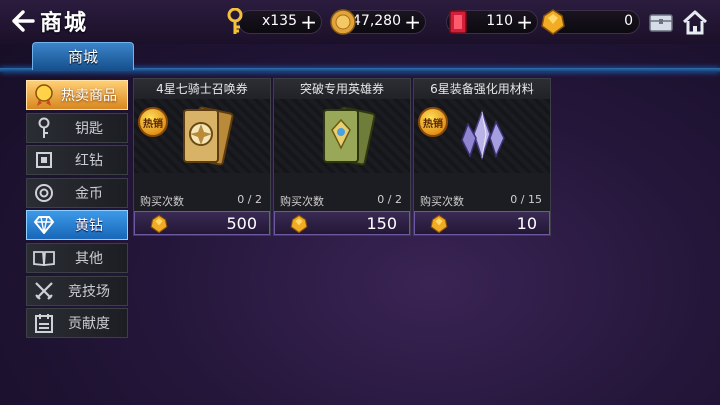 The width and height of the screenshot is (720, 405). What do you see at coordinates (482, 223) in the screenshot?
I see `buy-button: 10` at bounding box center [482, 223].